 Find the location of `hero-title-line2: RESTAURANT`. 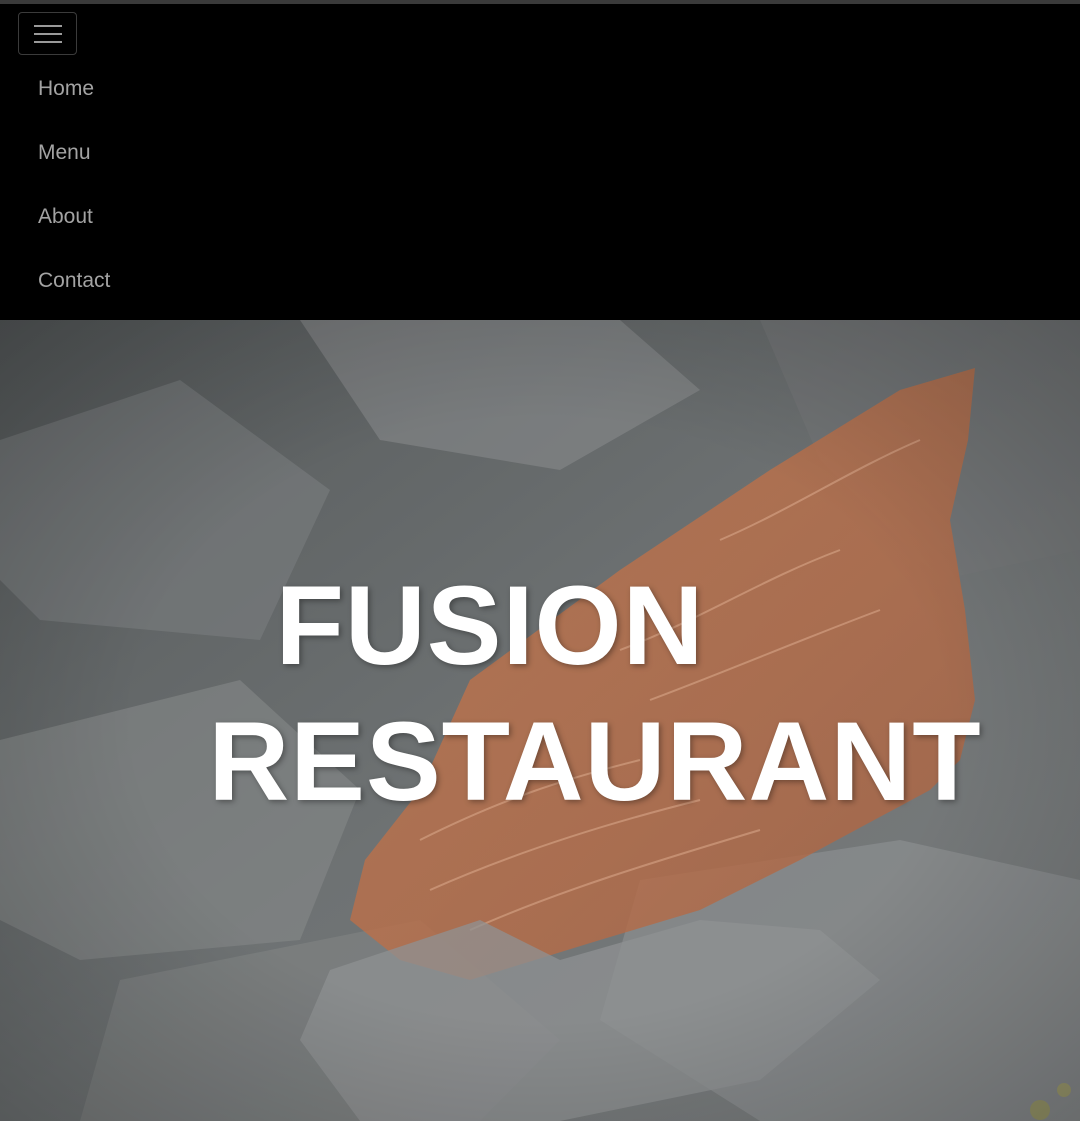

hero-title-line2: RESTAURANT is located at coordinates (595, 761).